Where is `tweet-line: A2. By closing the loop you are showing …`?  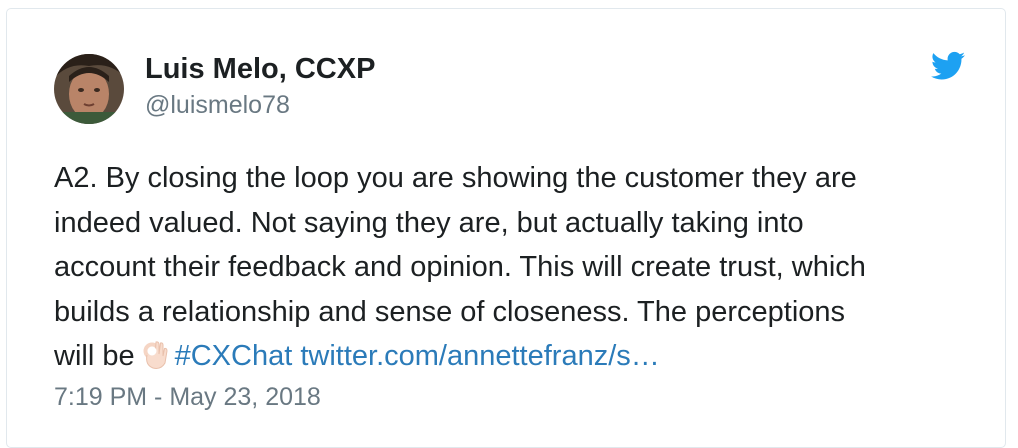
tweet-line: A2. By closing the loop you are showing … is located at coordinates (455, 178).